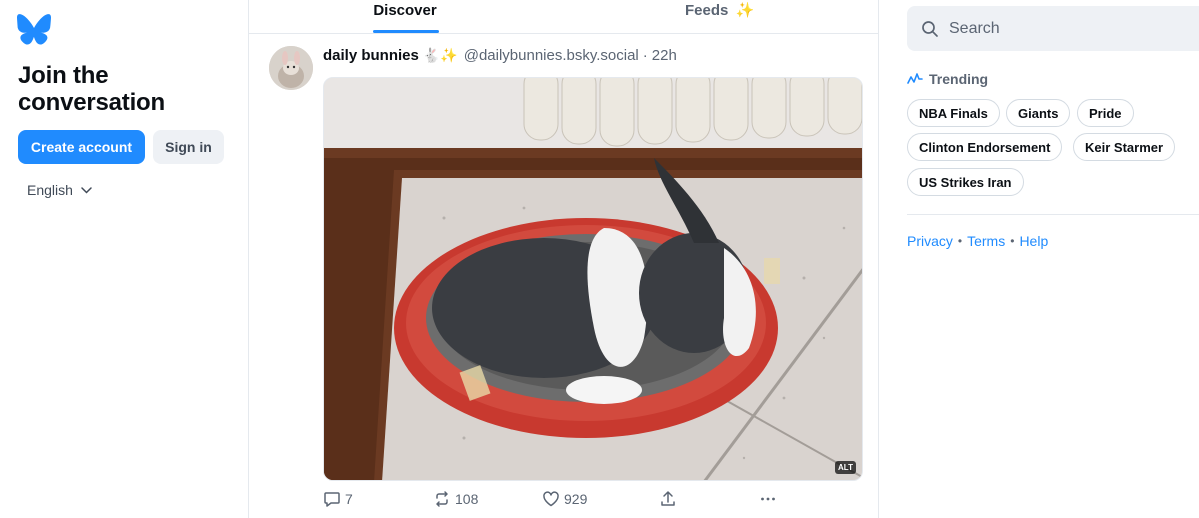 Image resolution: width=1199 pixels, height=518 pixels. I want to click on repost-button: 108, so click(455, 499).